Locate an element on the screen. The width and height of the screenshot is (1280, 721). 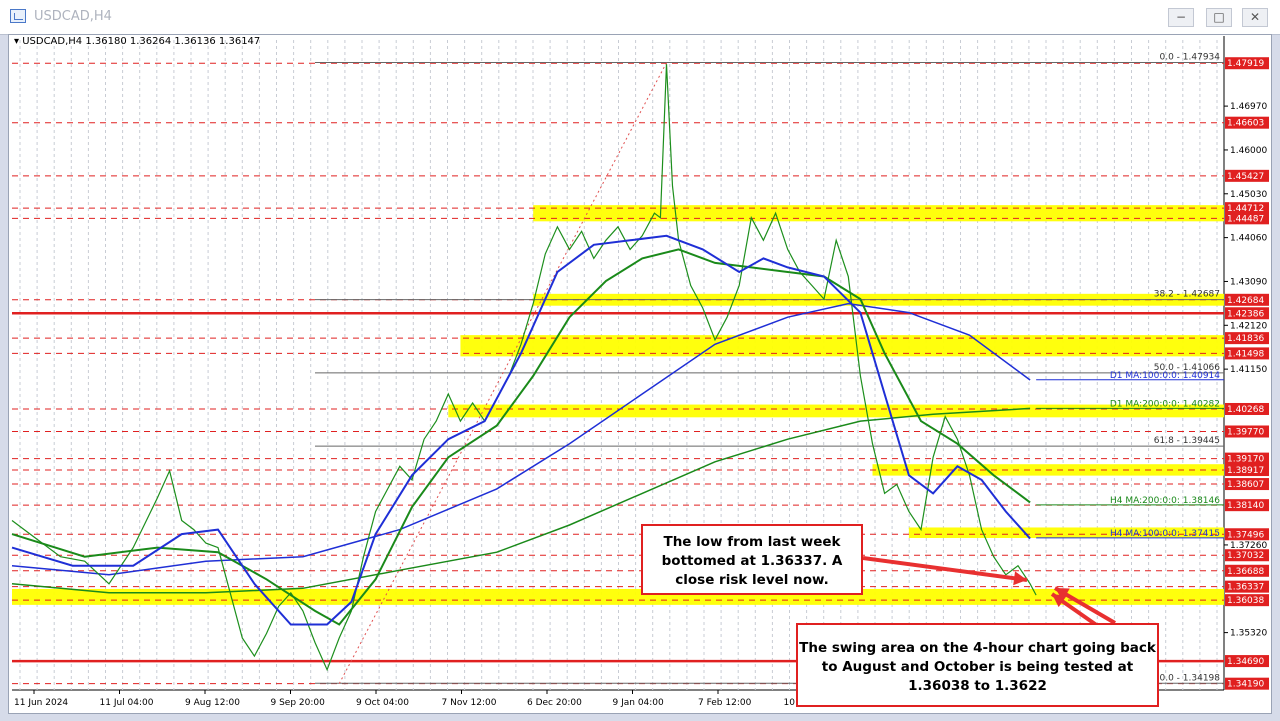
price-tick-label: 1.44060 is located at coordinates (1248, 239).